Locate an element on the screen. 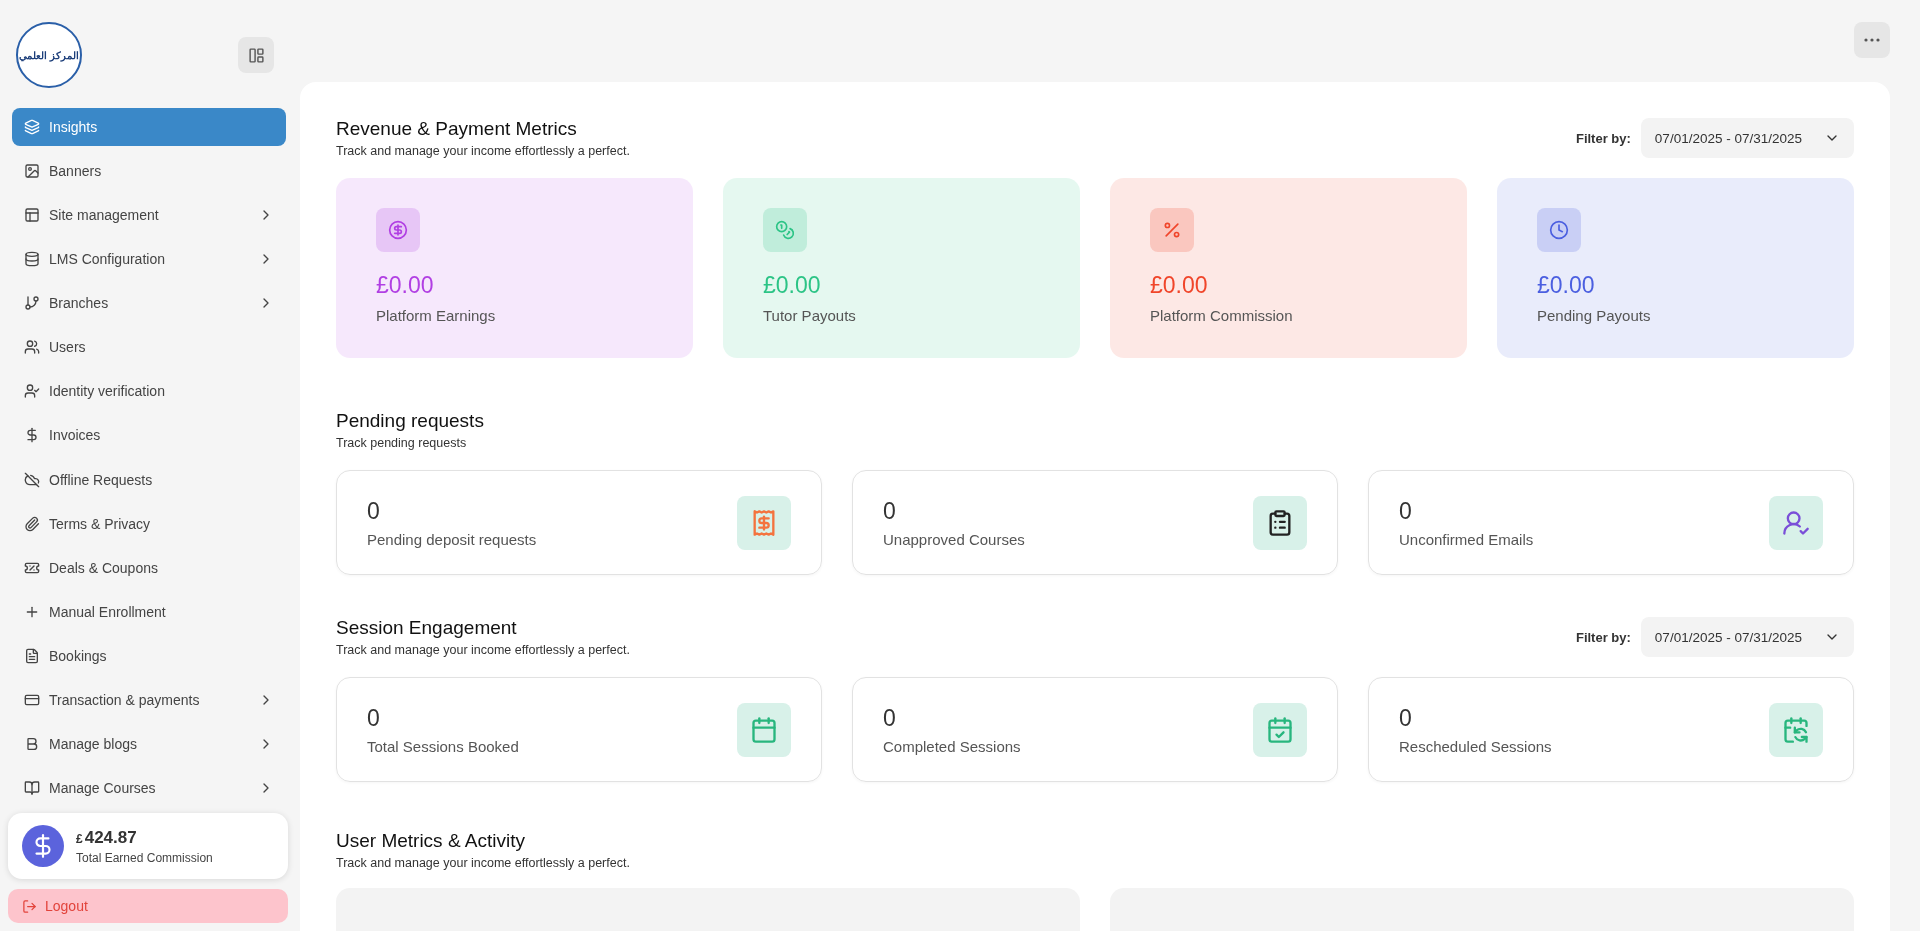  sidebar-item: Transaction & payments is located at coordinates (149, 699).